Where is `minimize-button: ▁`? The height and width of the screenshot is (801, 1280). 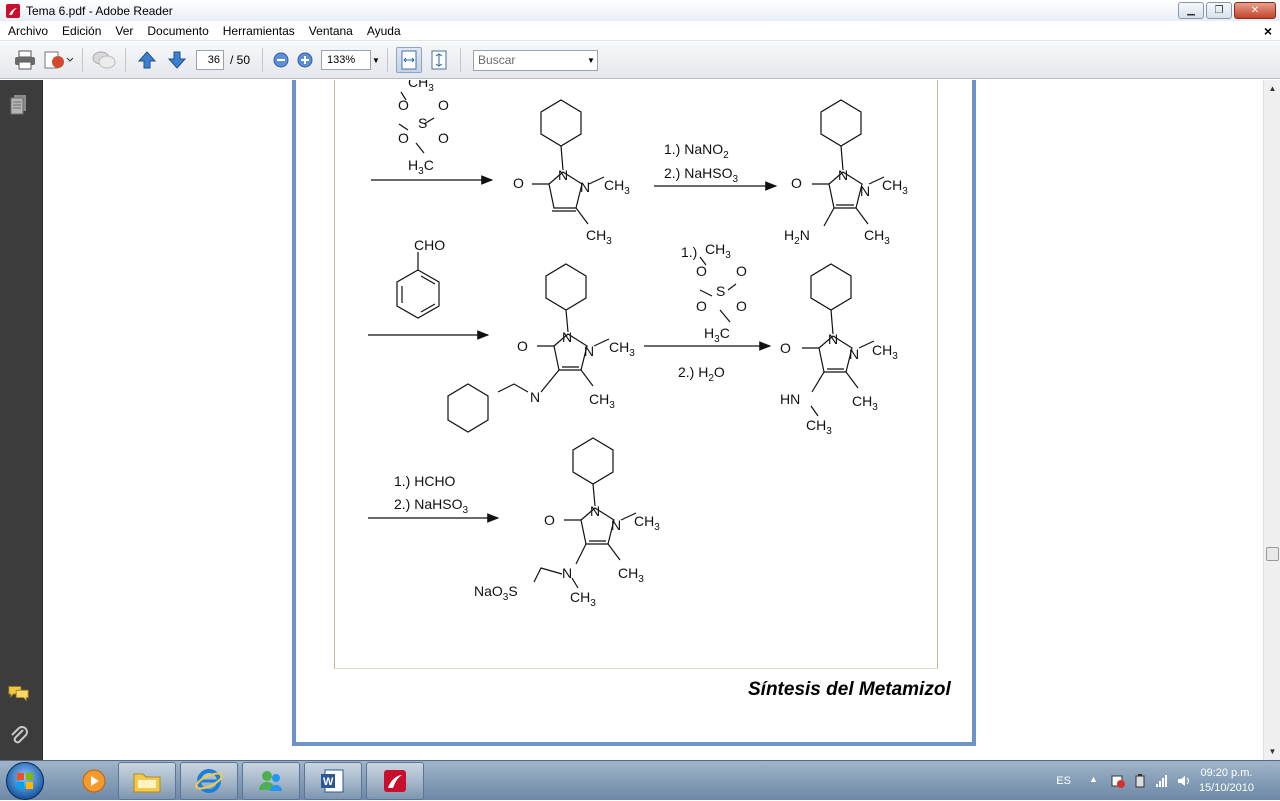
minimize-button: ▁ is located at coordinates (1191, 10).